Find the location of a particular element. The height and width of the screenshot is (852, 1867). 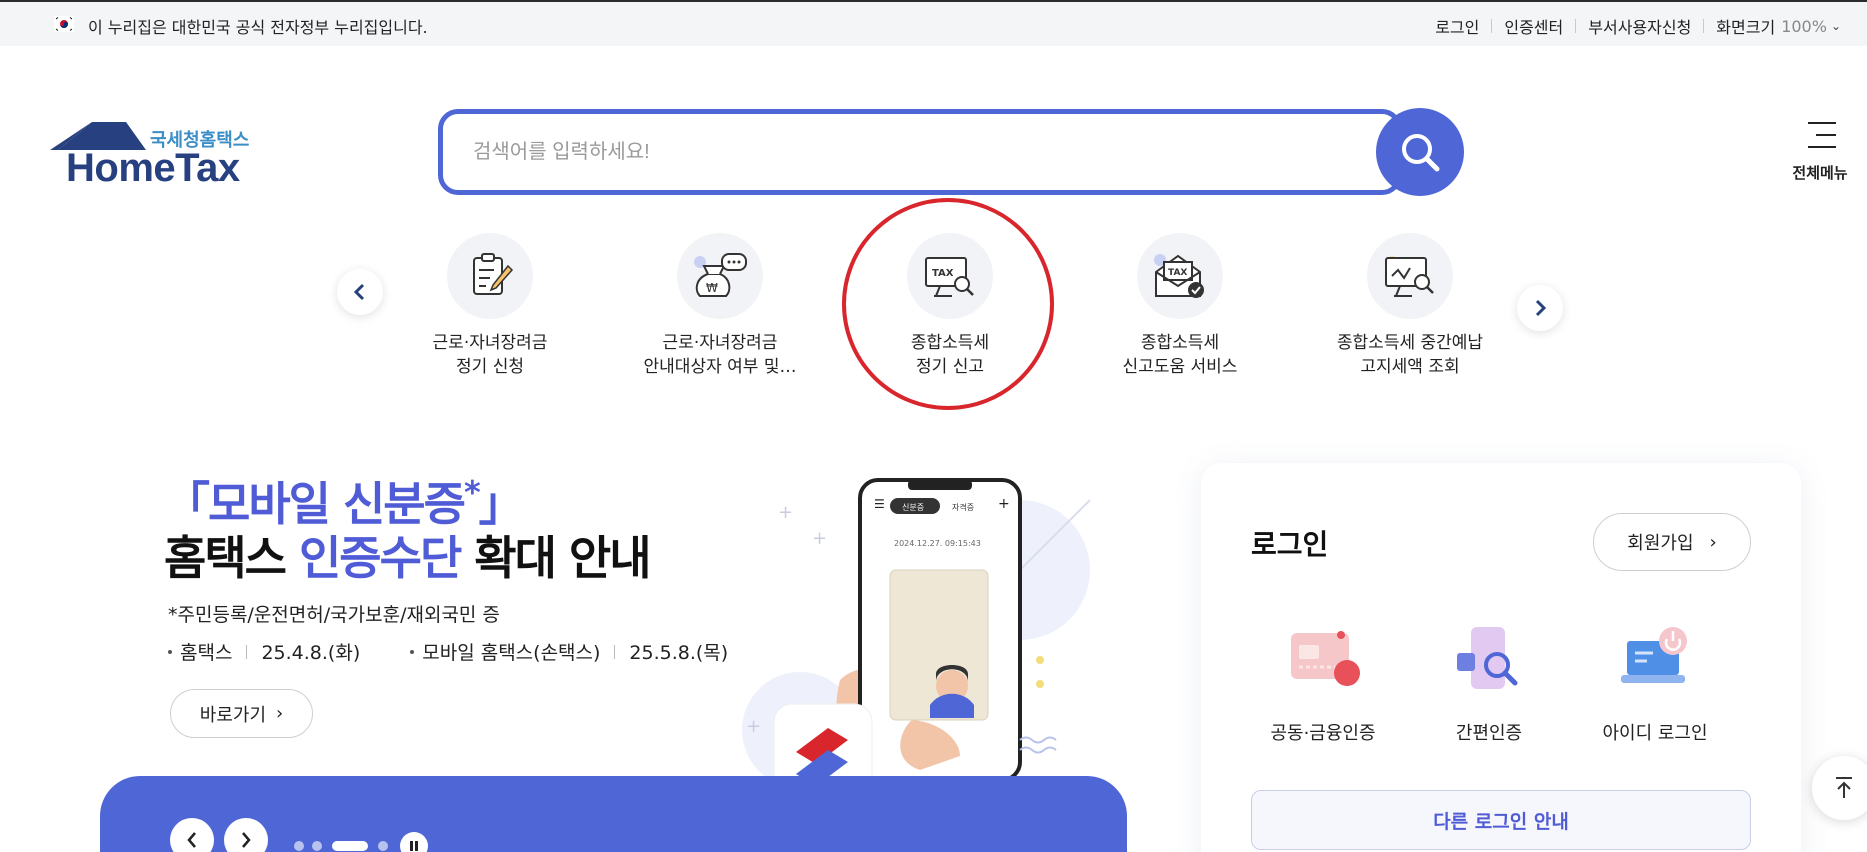

phone-tab1-label: 신분증 is located at coordinates (913, 507).